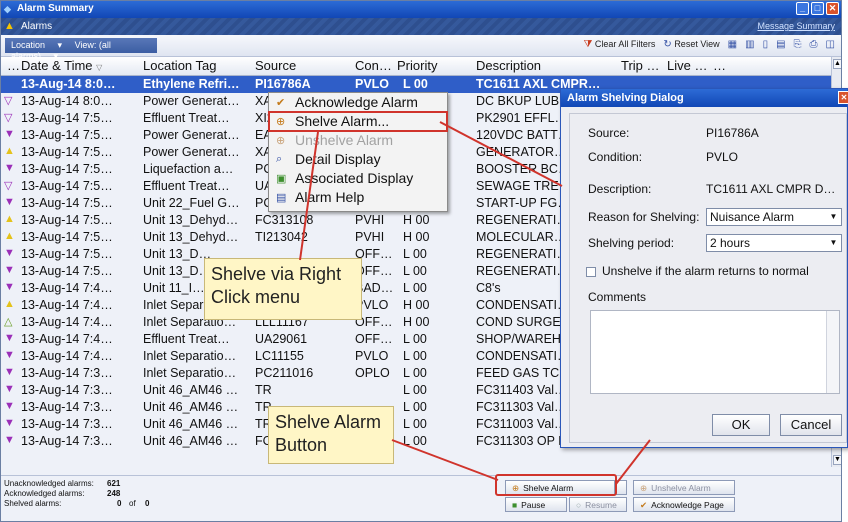 The width and height of the screenshot is (848, 522). Describe the element at coordinates (591, 272) in the screenshot. I see `unshelve-on-normal-checkbox` at that location.